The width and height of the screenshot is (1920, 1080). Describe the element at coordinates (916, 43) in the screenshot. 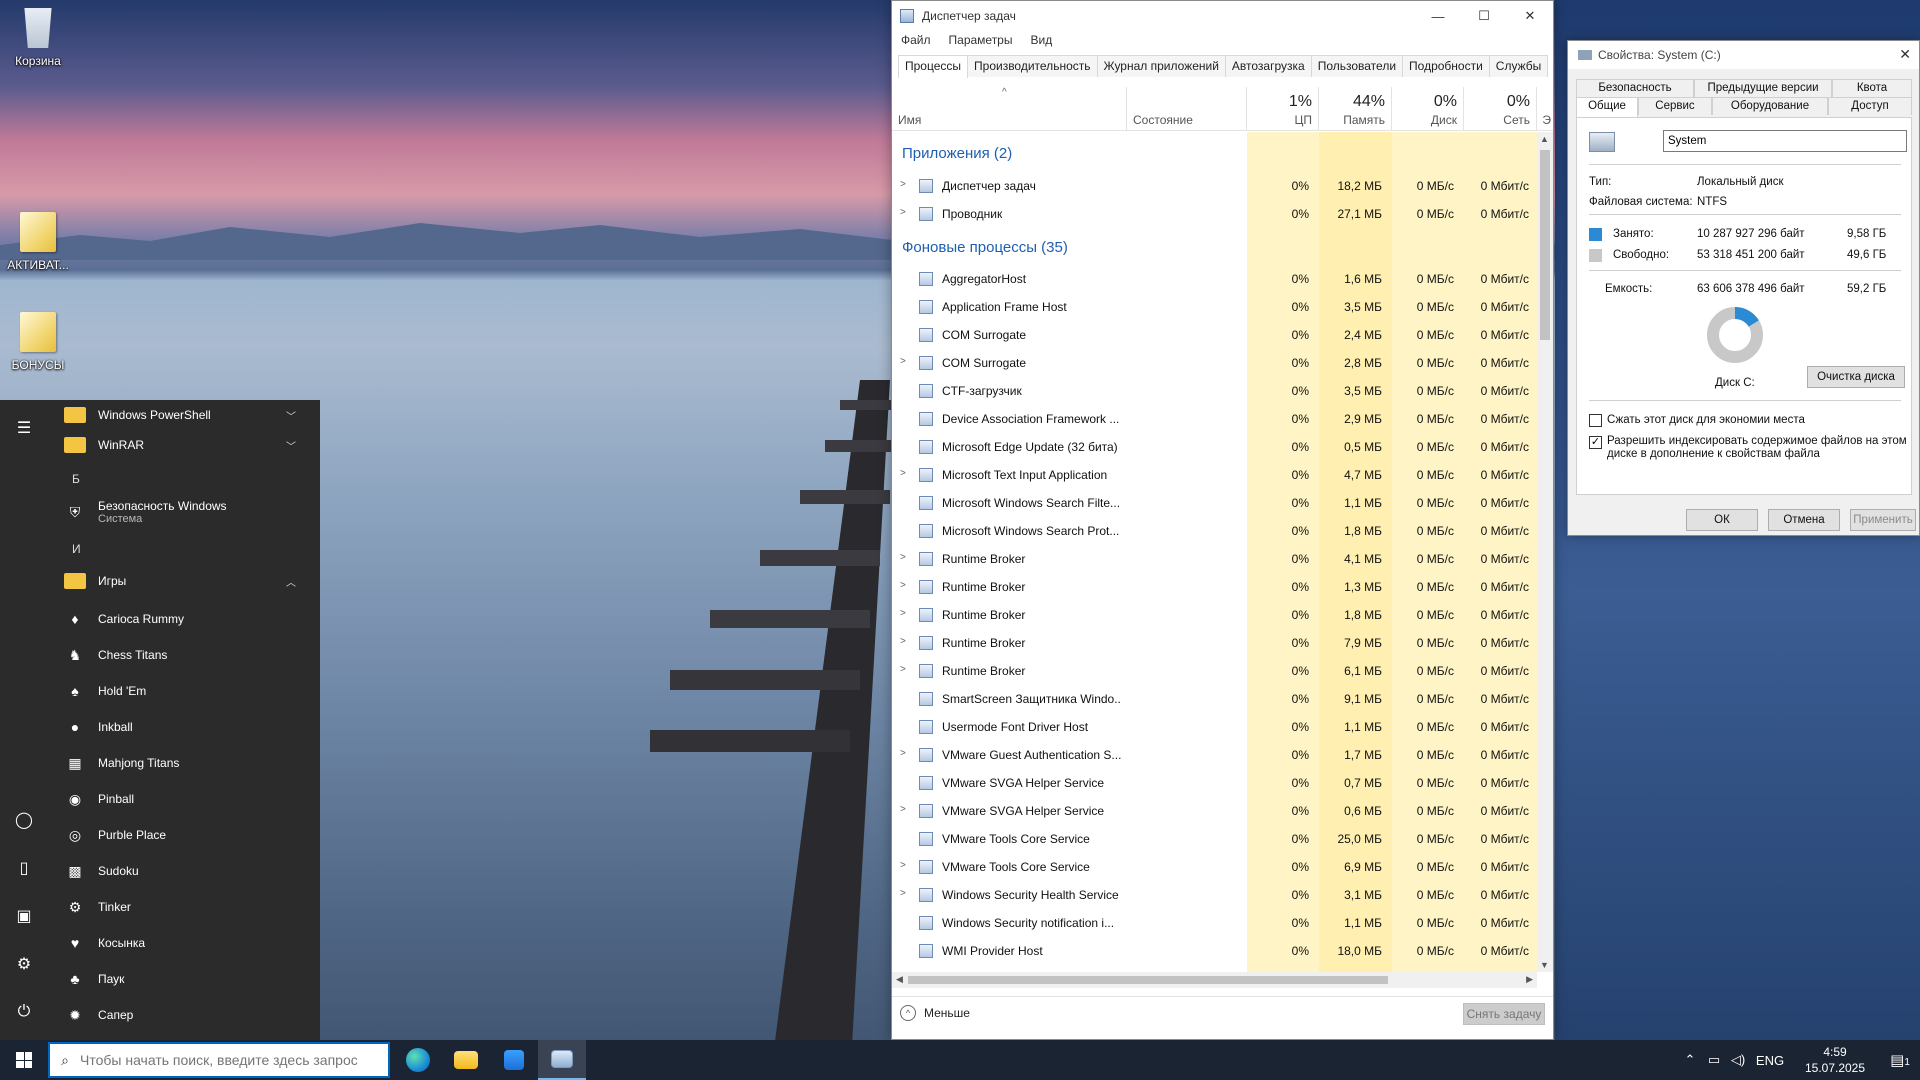

I see `menu-file: Файл` at that location.